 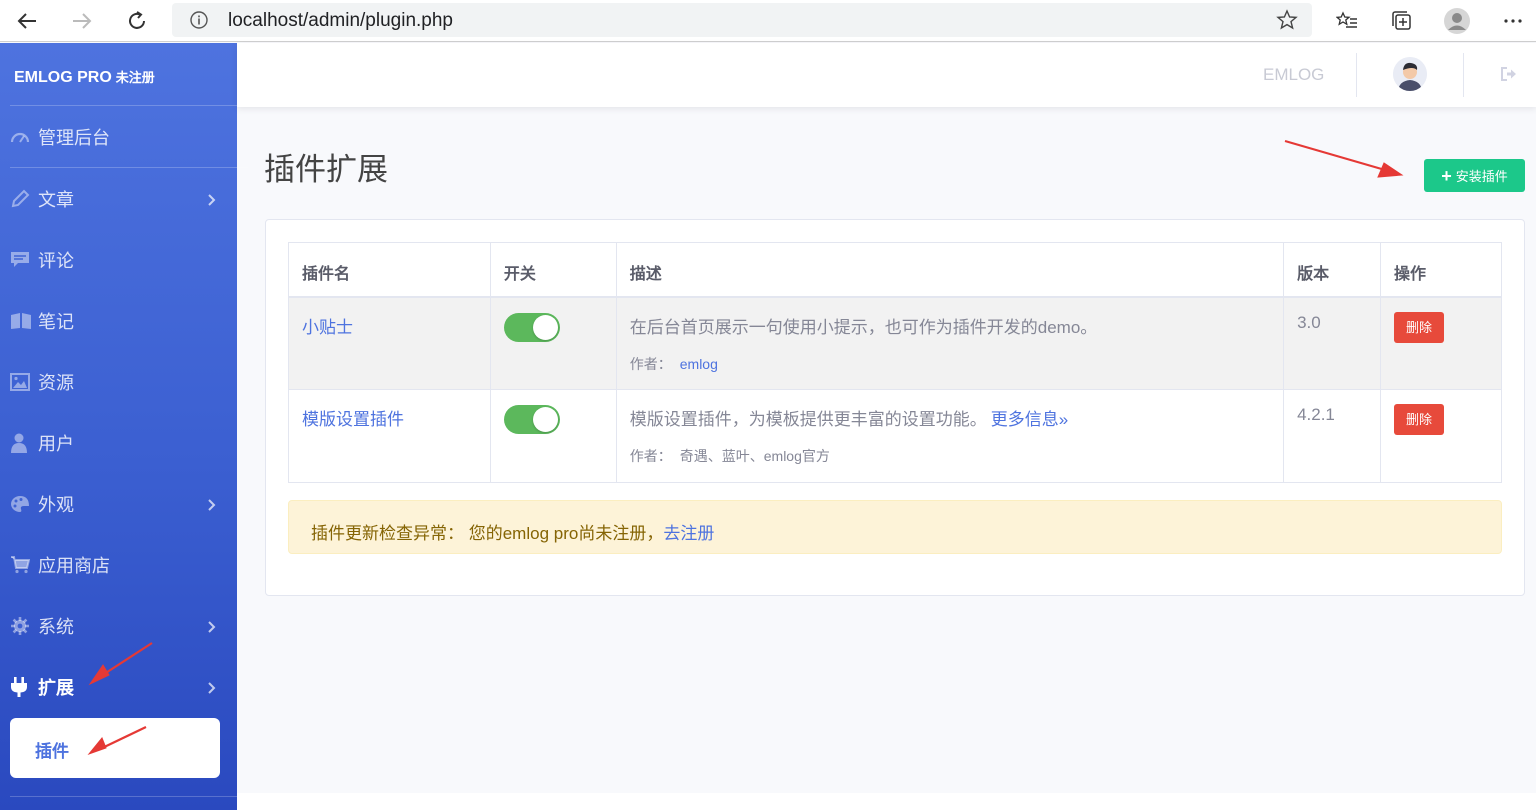 I want to click on sidebar-item-system: 系统, so click(x=118, y=626).